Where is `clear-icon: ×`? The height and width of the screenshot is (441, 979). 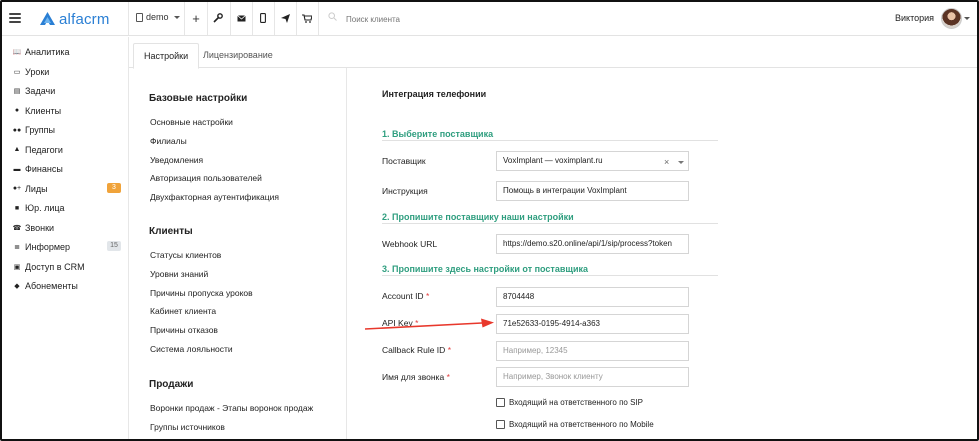 clear-icon: × is located at coordinates (666, 162).